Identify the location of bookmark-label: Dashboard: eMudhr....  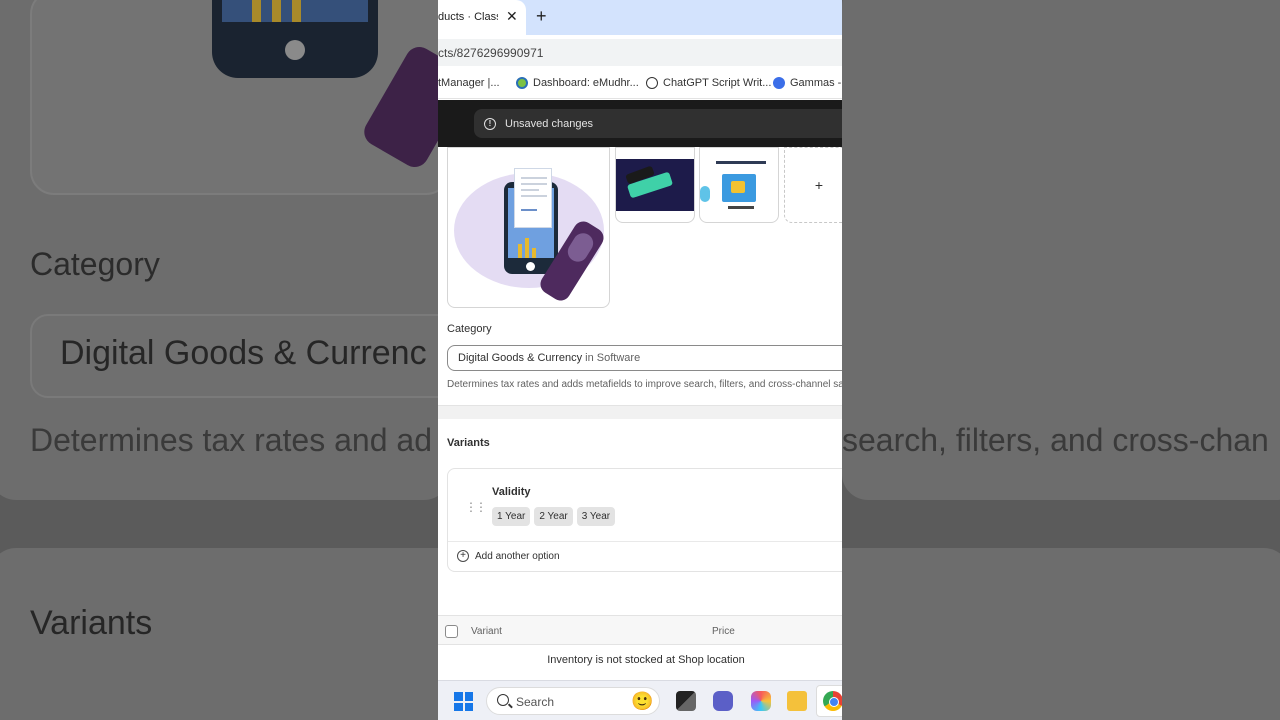
(586, 83).